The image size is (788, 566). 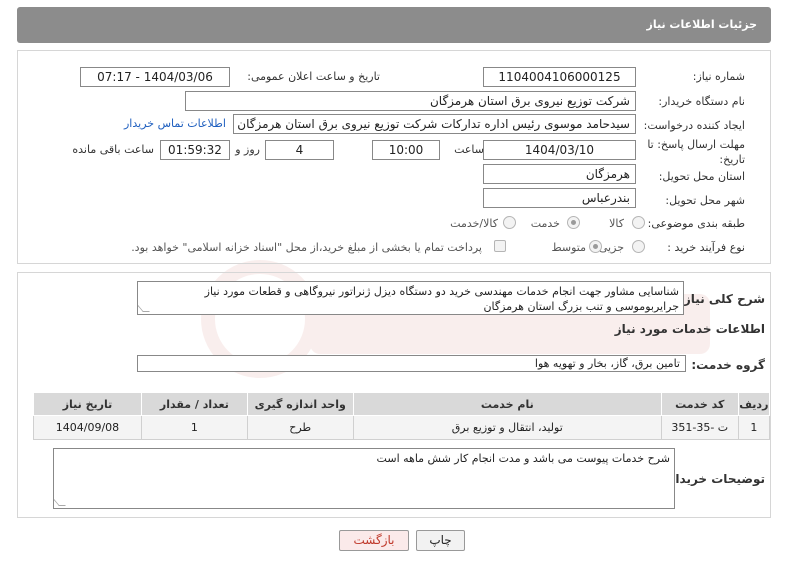 What do you see at coordinates (559, 150) in the screenshot?
I see `deadline-date-field: 1404/03/10` at bounding box center [559, 150].